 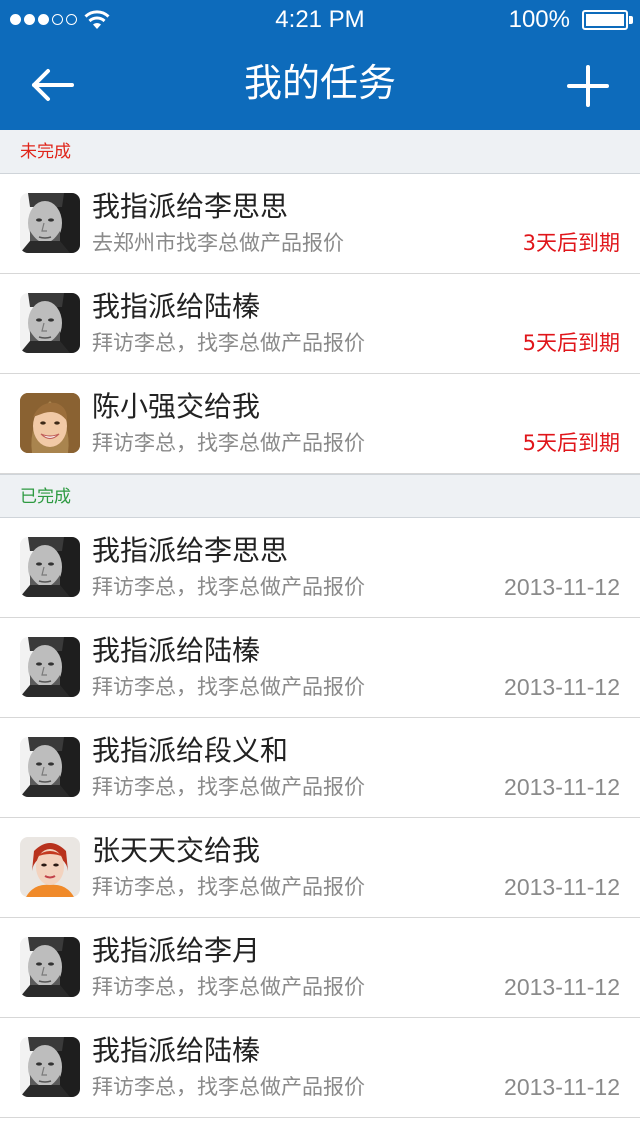 What do you see at coordinates (320, 20) in the screenshot?
I see `status-bar: 4:21 PM 100%` at bounding box center [320, 20].